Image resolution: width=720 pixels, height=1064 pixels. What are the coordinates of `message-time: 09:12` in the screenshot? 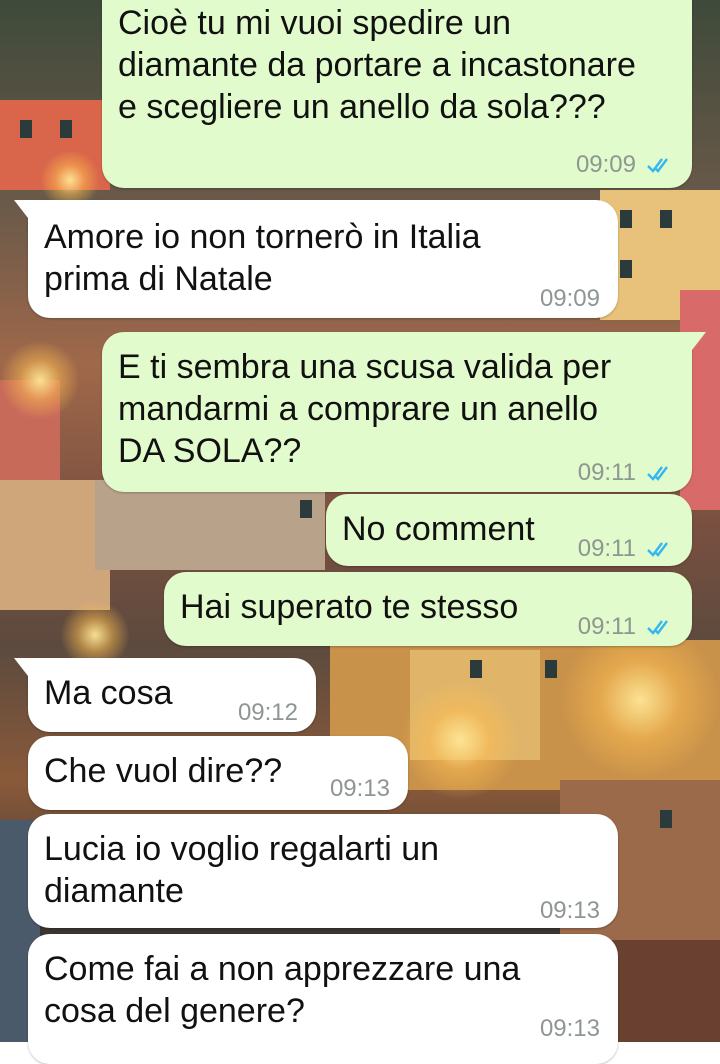 It's located at (267, 712).